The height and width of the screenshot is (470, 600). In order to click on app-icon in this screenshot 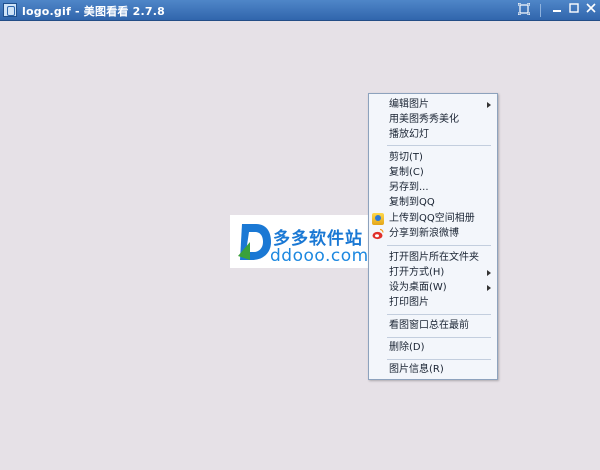, I will do `click(10, 10)`.